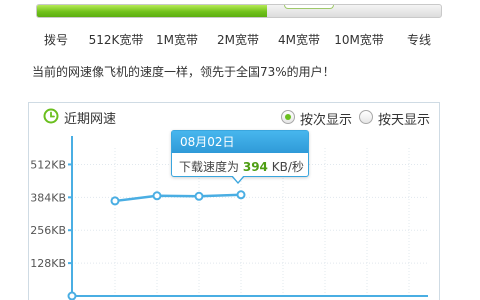  Describe the element at coordinates (240, 142) in the screenshot. I see `tooltip-date: 08月02日` at that location.